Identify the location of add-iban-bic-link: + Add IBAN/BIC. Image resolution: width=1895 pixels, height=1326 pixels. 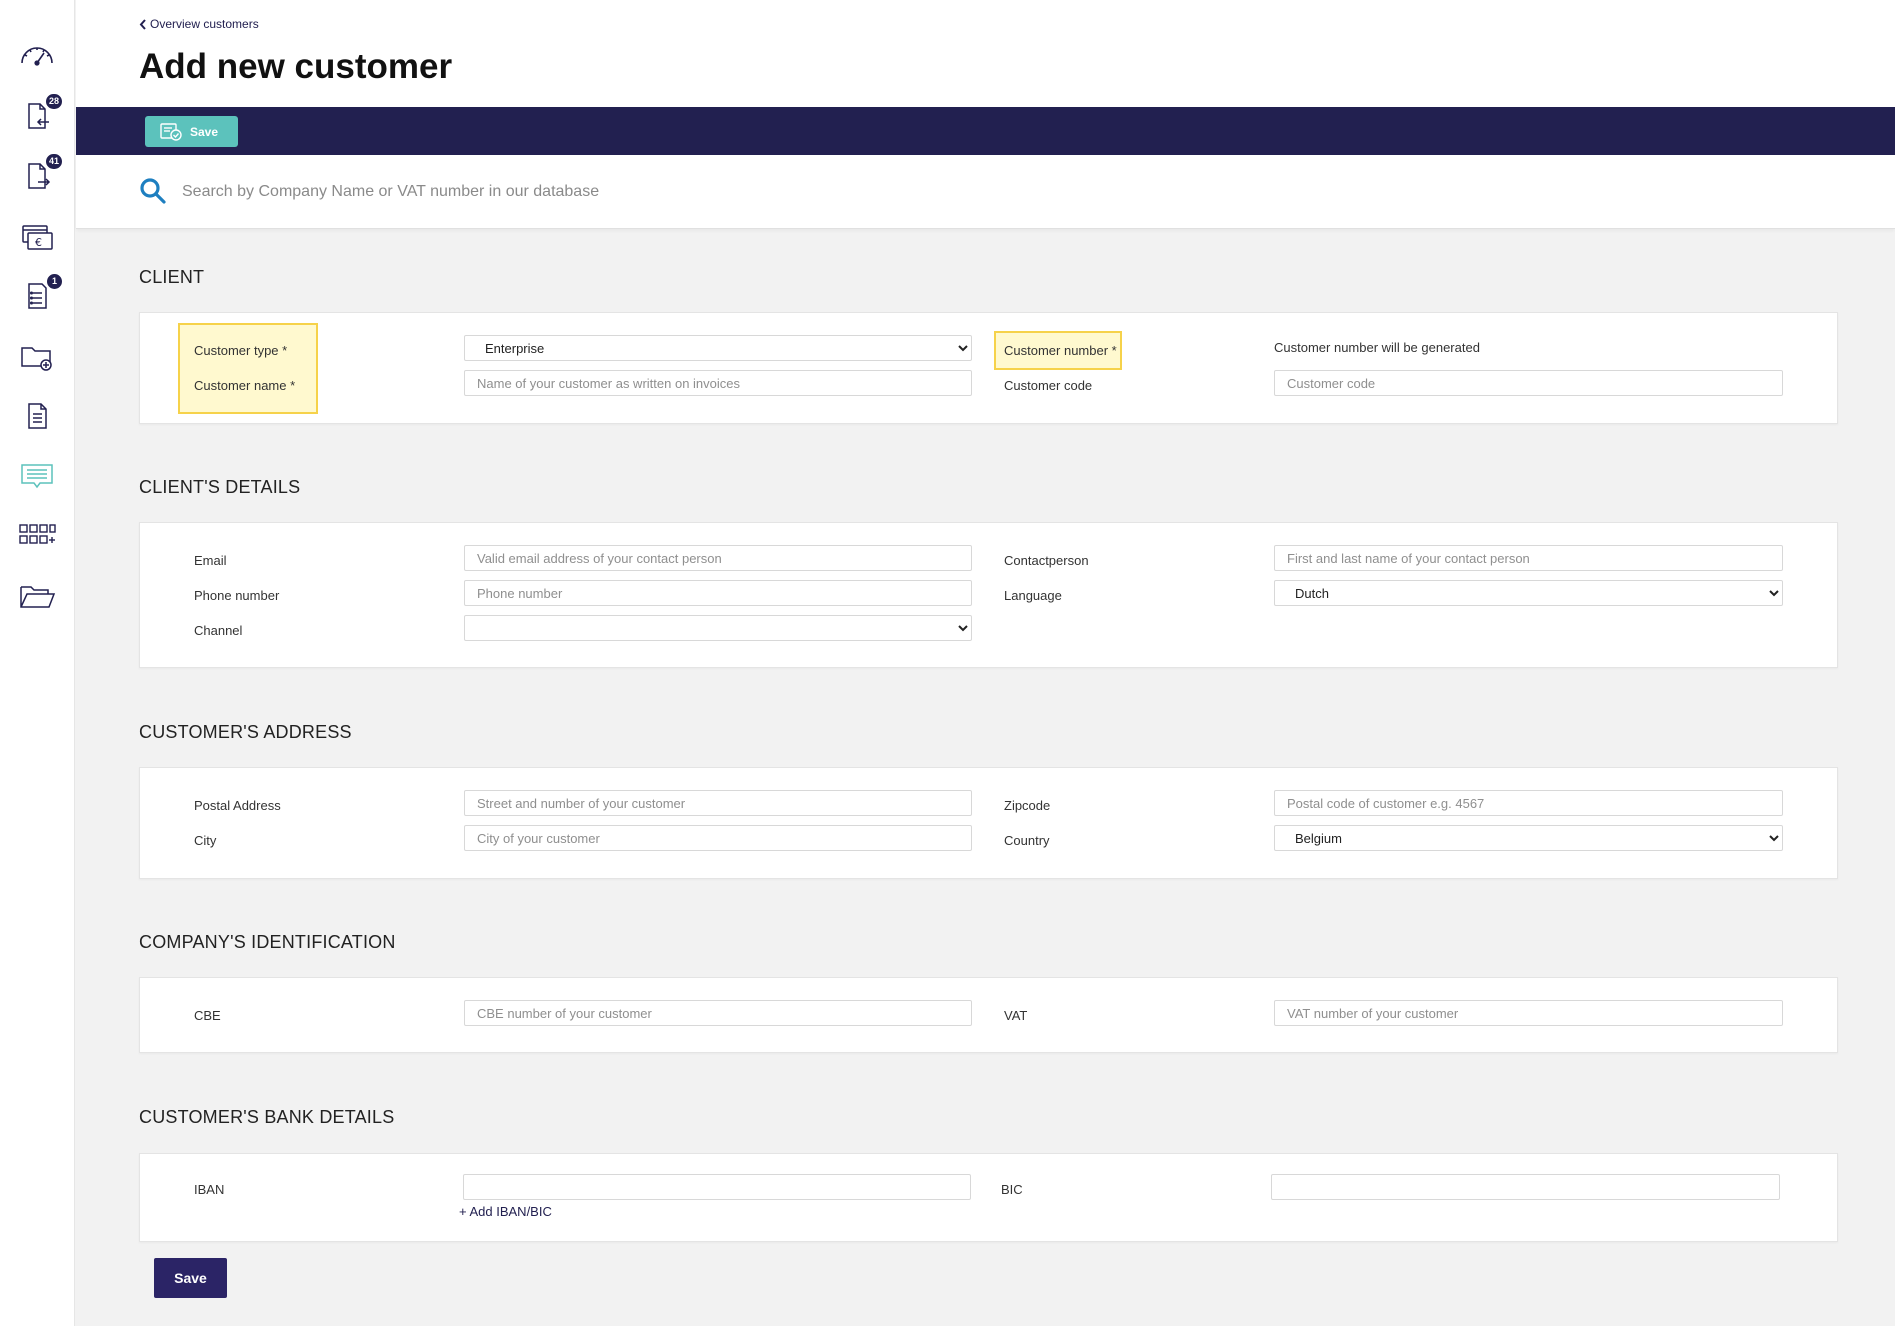
(505, 1211).